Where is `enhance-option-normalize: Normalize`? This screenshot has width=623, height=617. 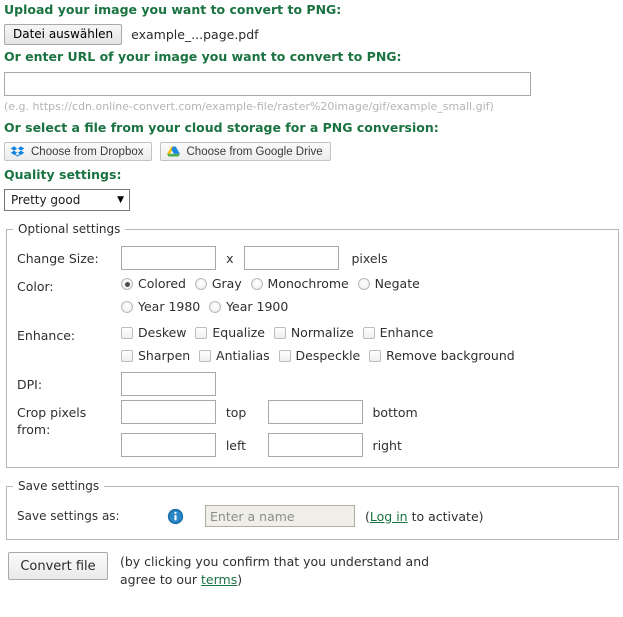
enhance-option-normalize: Normalize is located at coordinates (313, 333).